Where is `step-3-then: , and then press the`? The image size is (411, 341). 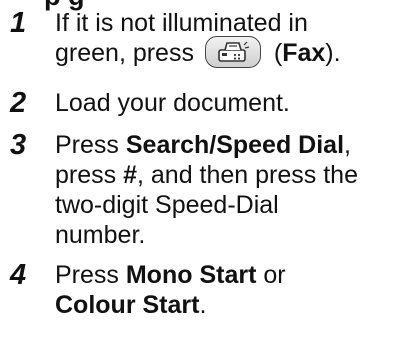
step-3-then: , and then press the is located at coordinates (247, 175).